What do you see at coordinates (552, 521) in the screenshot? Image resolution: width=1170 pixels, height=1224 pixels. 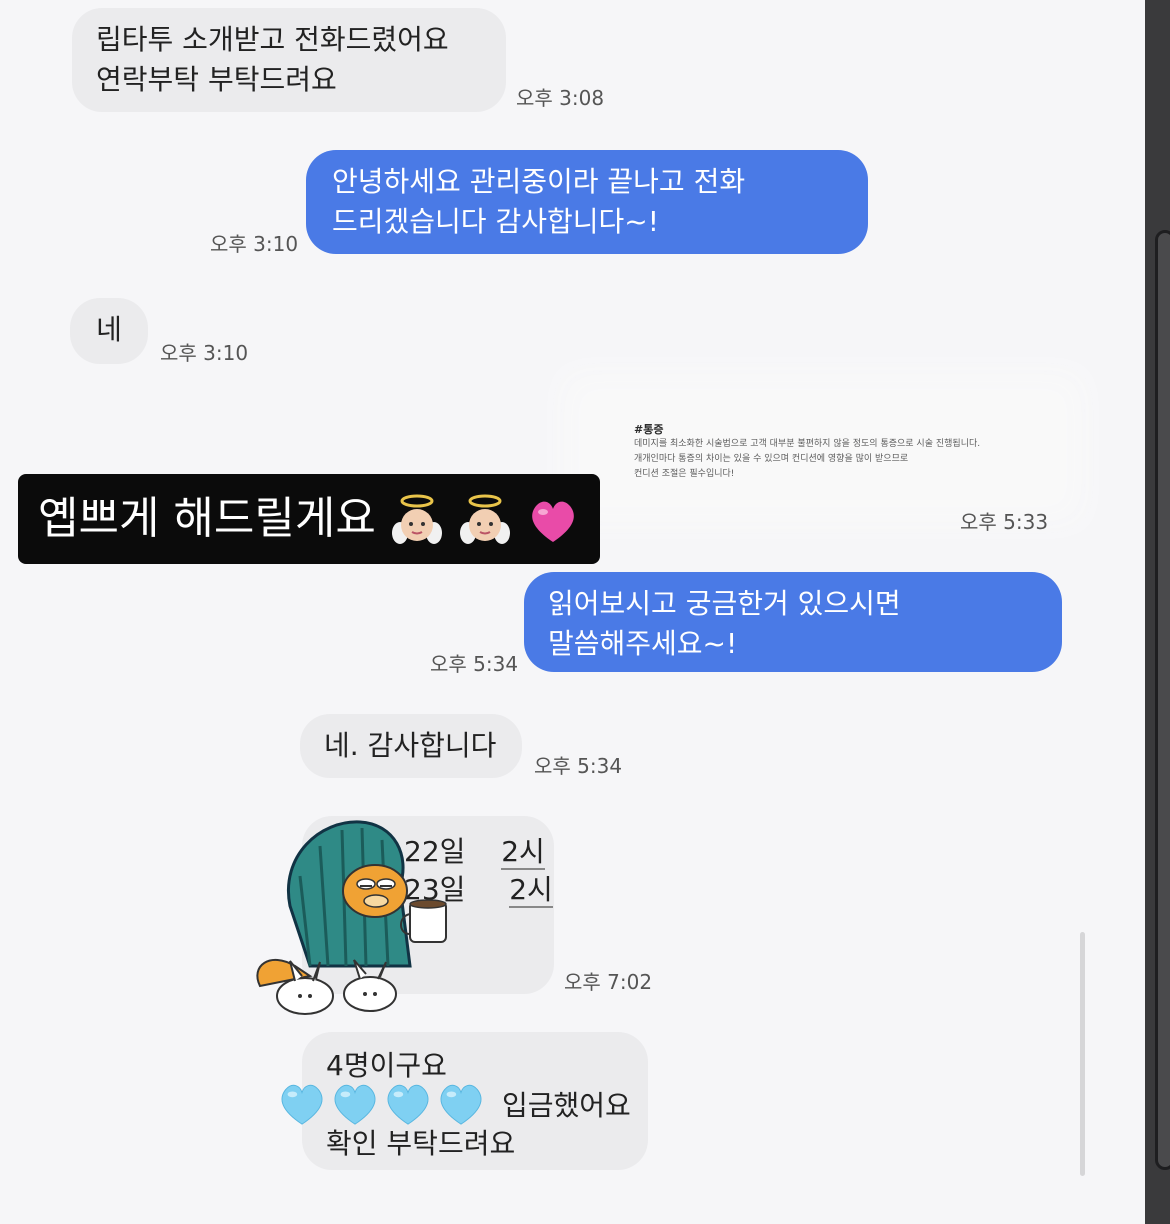 I see `pink-heart-icon` at bounding box center [552, 521].